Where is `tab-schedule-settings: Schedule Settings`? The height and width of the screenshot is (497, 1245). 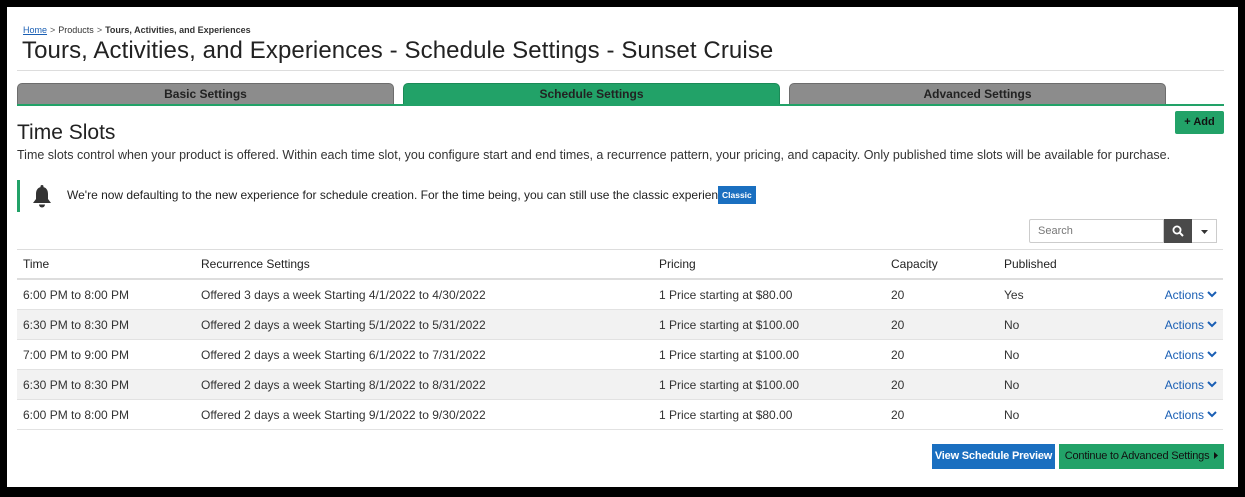 tab-schedule-settings: Schedule Settings is located at coordinates (591, 93).